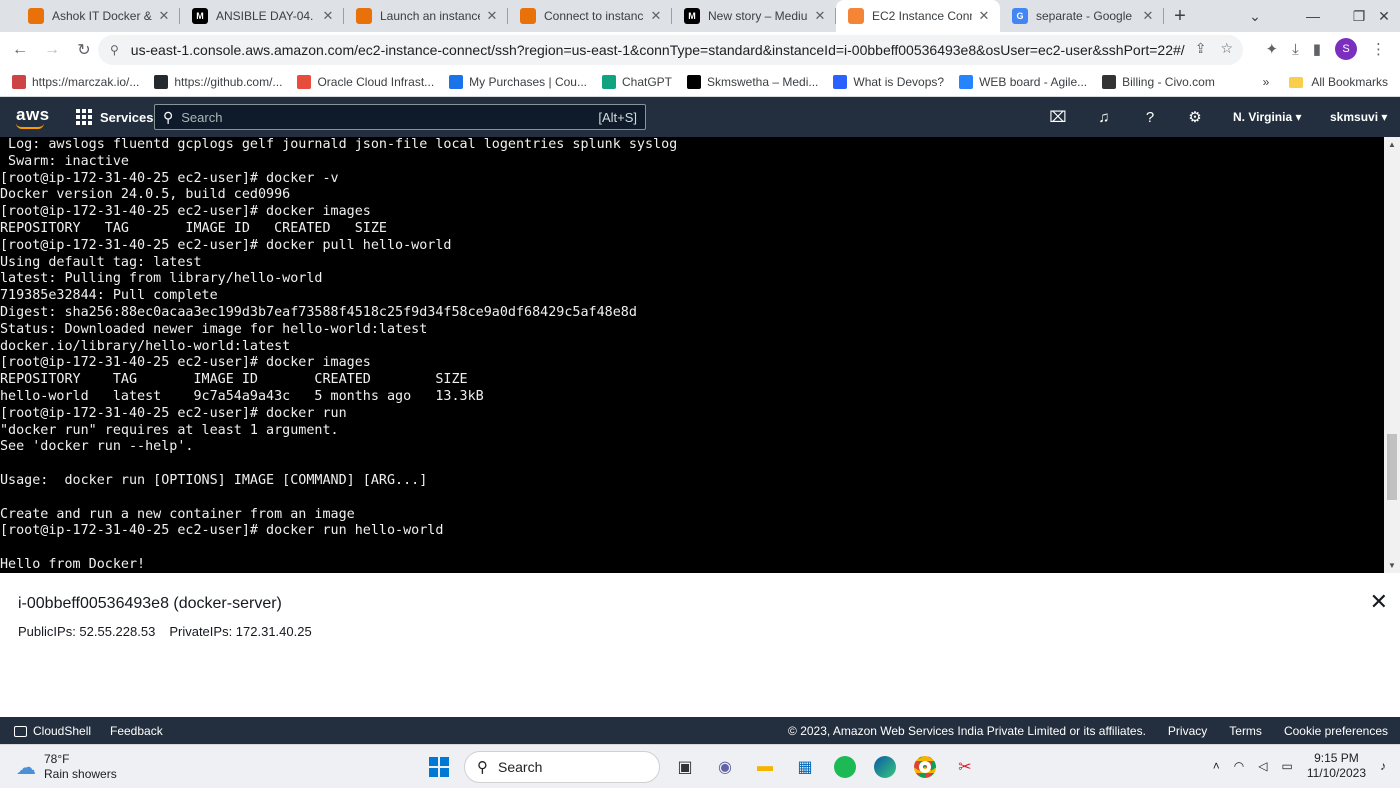 The height and width of the screenshot is (788, 1400). What do you see at coordinates (20, 50) in the screenshot?
I see `back-icon: ←` at bounding box center [20, 50].